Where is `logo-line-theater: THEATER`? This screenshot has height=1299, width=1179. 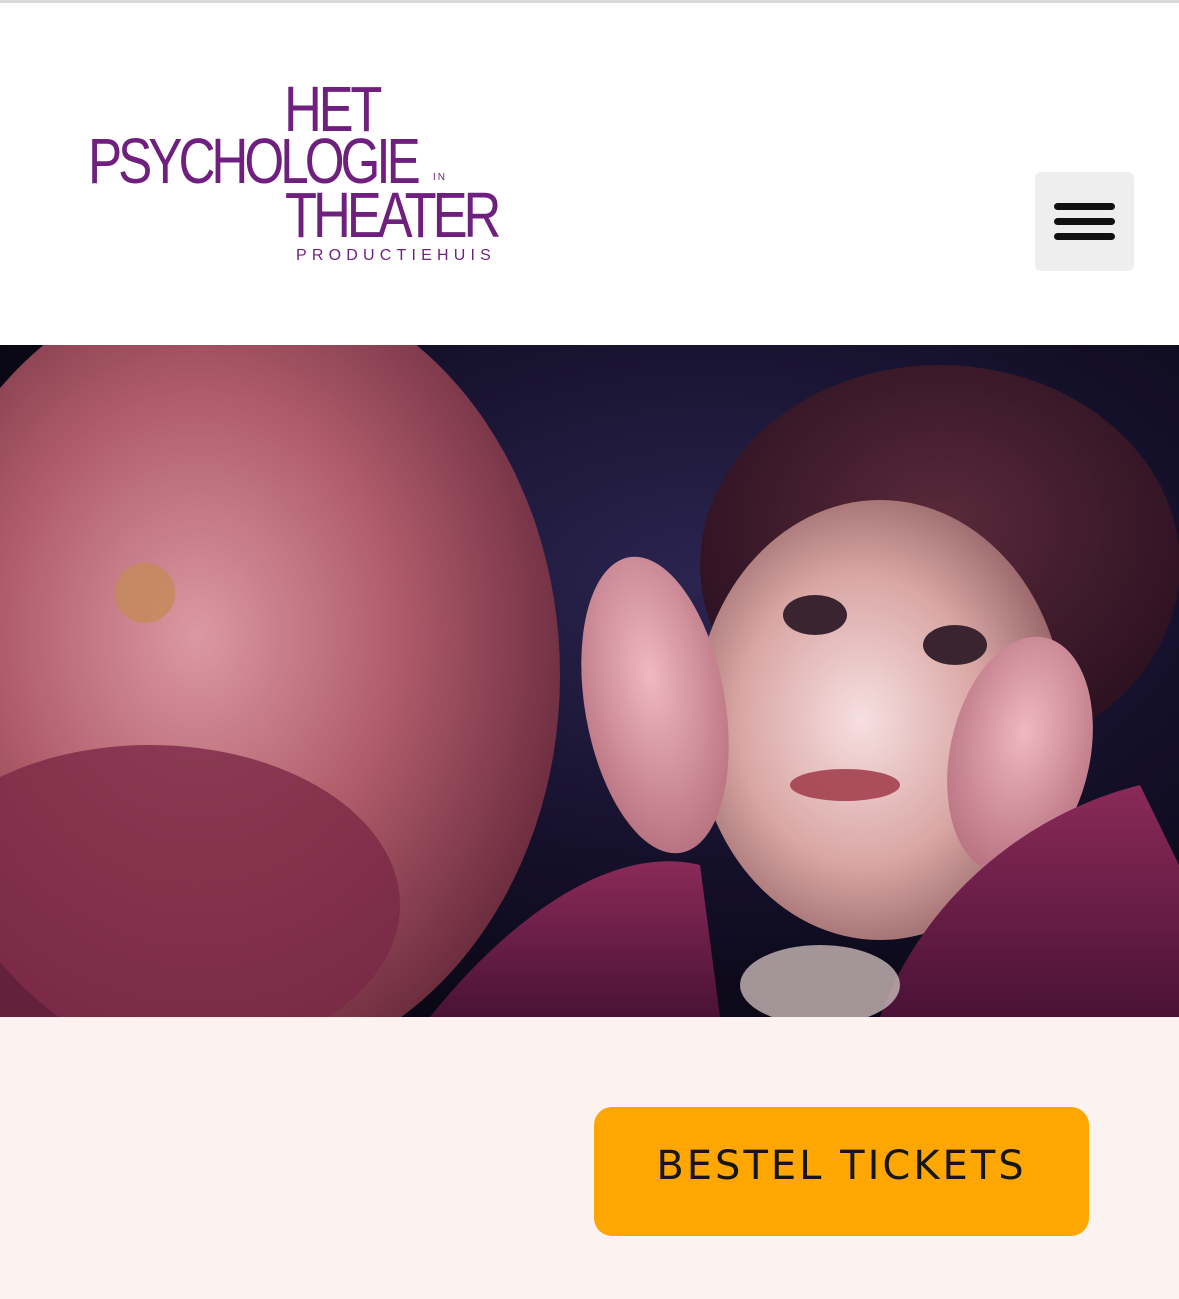 logo-line-theater: THEATER is located at coordinates (393, 215).